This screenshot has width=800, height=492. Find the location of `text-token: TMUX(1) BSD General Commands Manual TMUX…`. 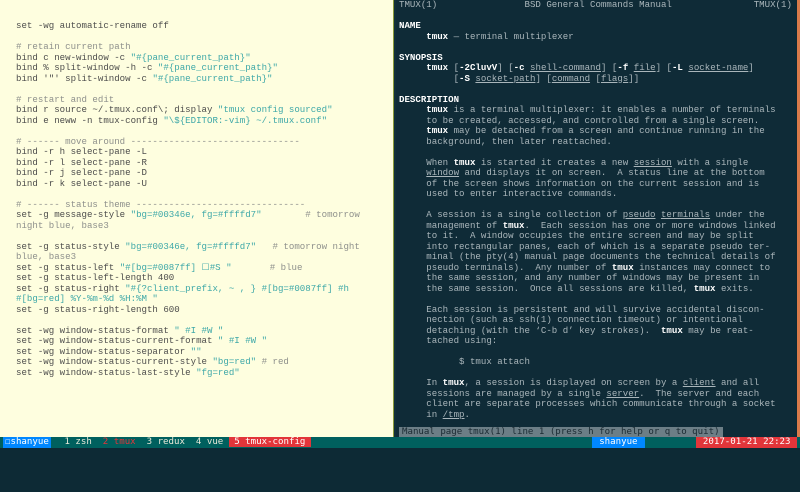

text-token: TMUX(1) BSD General Commands Manual TMUX… is located at coordinates (595, 5).